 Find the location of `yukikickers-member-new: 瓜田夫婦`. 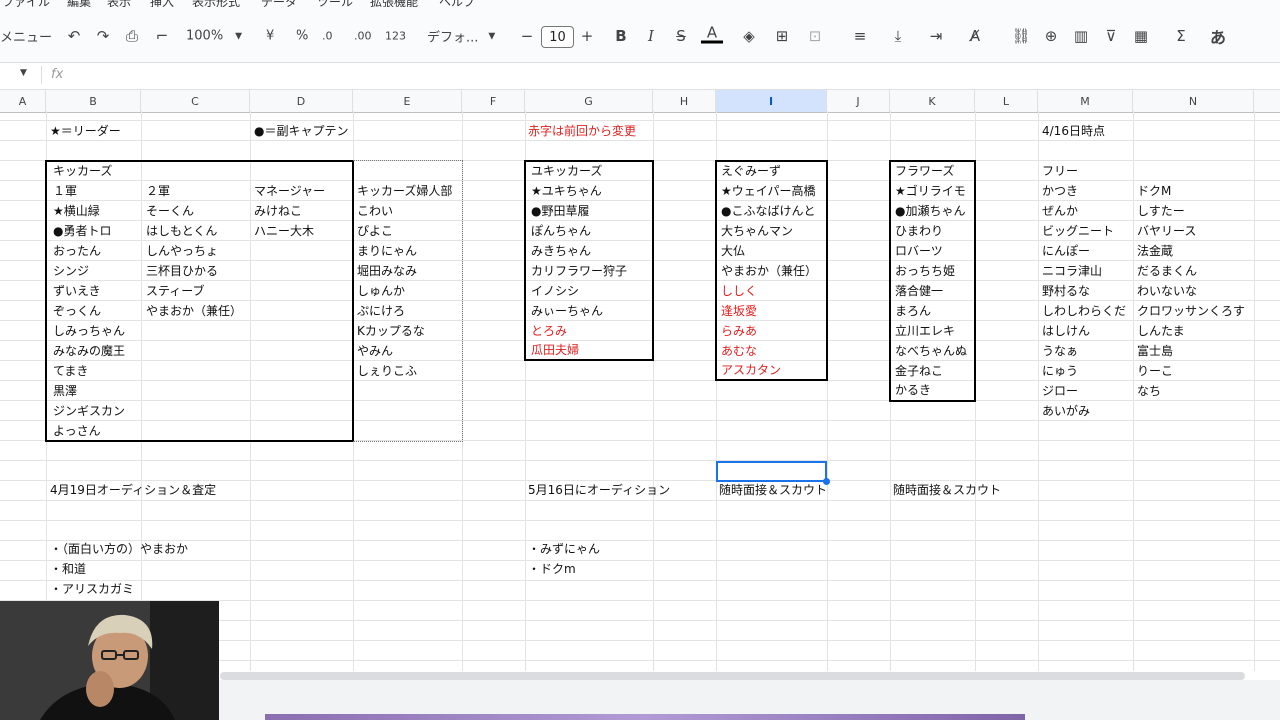

yukikickers-member-new: 瓜田夫婦 is located at coordinates (555, 350).